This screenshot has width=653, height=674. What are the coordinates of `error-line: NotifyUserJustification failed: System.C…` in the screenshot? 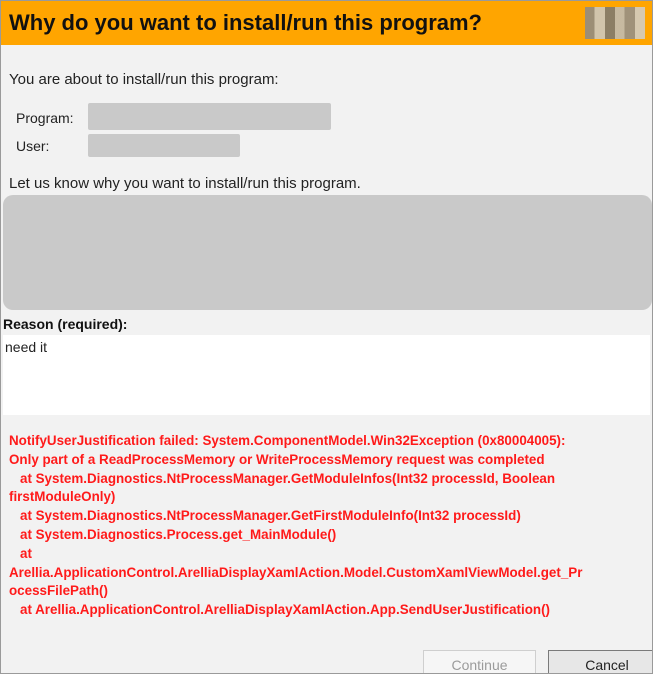 It's located at (287, 440).